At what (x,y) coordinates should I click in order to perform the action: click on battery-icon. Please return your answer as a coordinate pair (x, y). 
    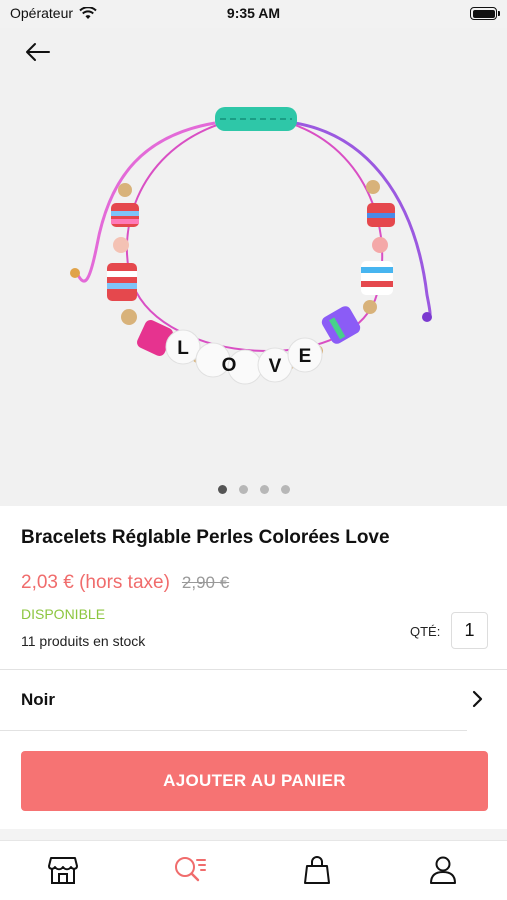
    Looking at the image, I should click on (485, 13).